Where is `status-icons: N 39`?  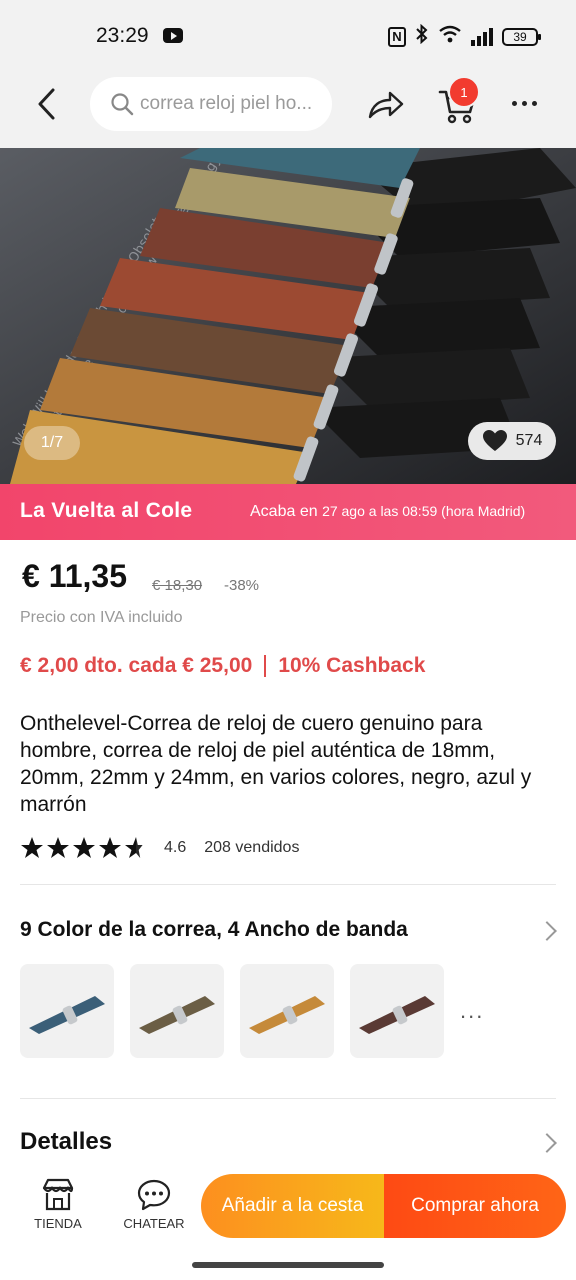 status-icons: N 39 is located at coordinates (464, 36).